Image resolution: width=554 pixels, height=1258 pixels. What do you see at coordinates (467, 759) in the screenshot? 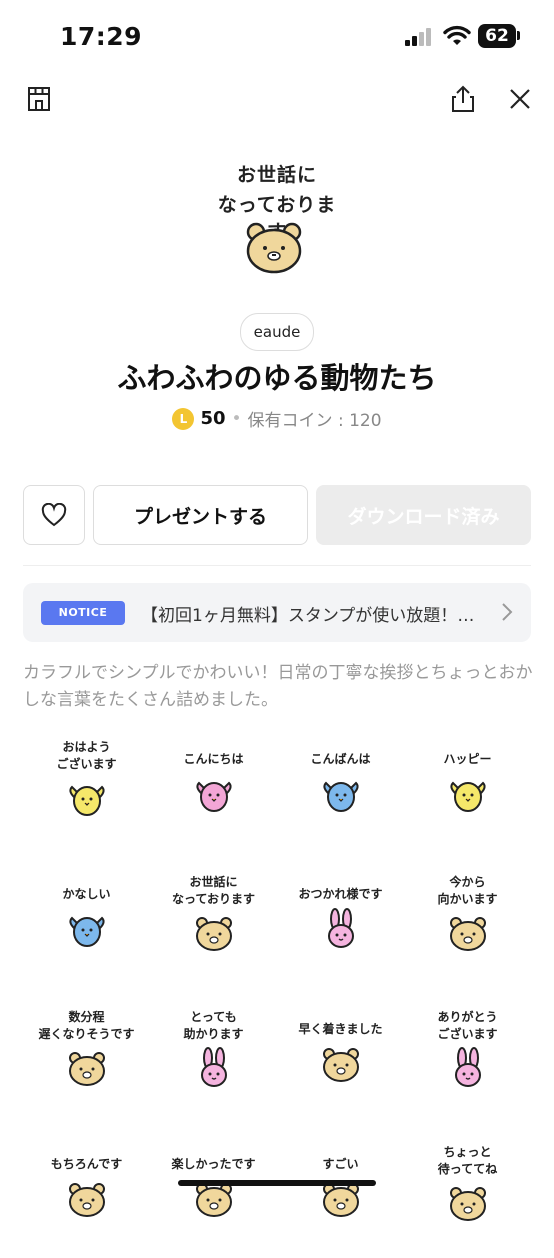
I see `sticker-text: ハッピー` at bounding box center [467, 759].